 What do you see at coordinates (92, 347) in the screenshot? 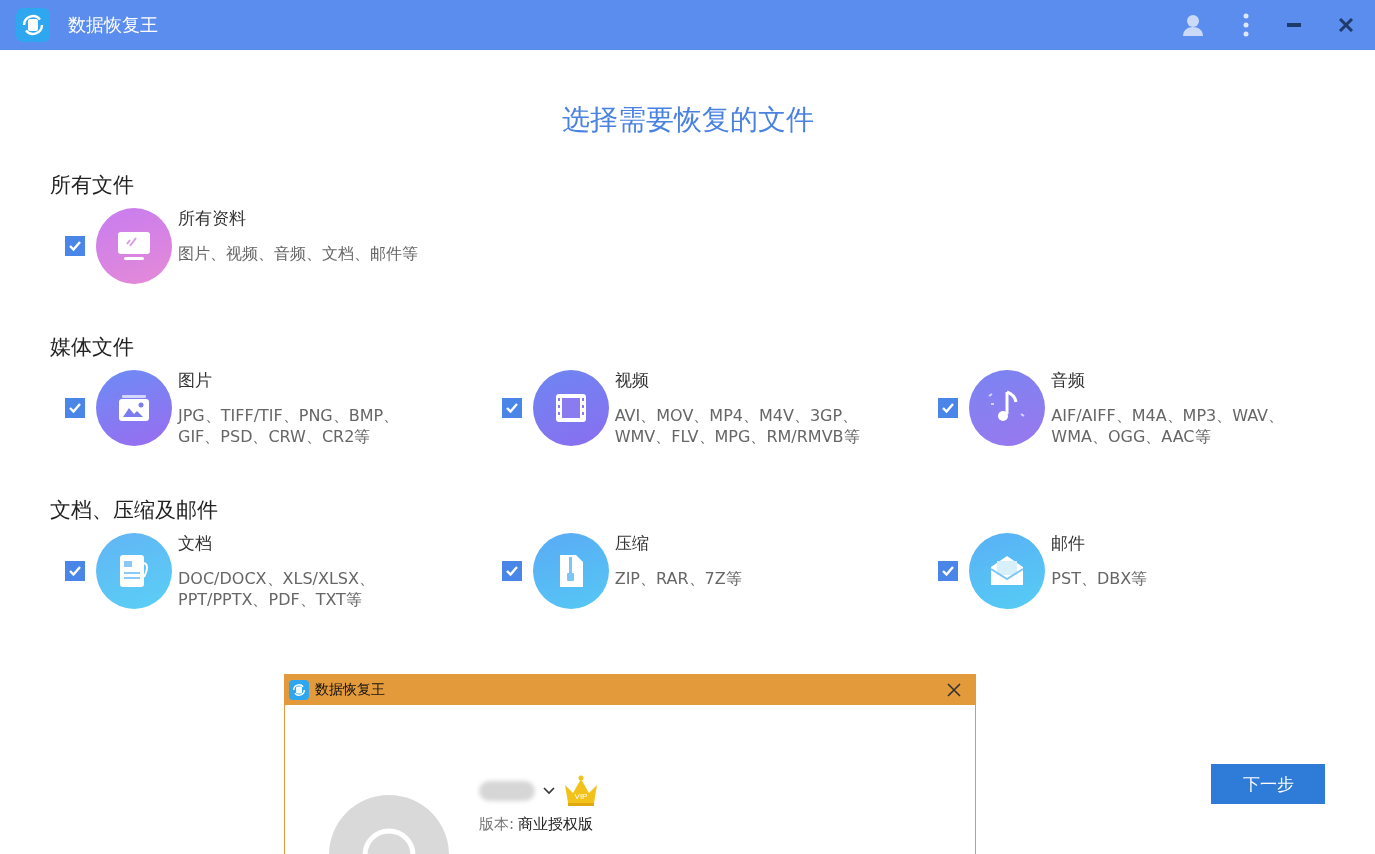
I see `section-title: 媒体文件` at bounding box center [92, 347].